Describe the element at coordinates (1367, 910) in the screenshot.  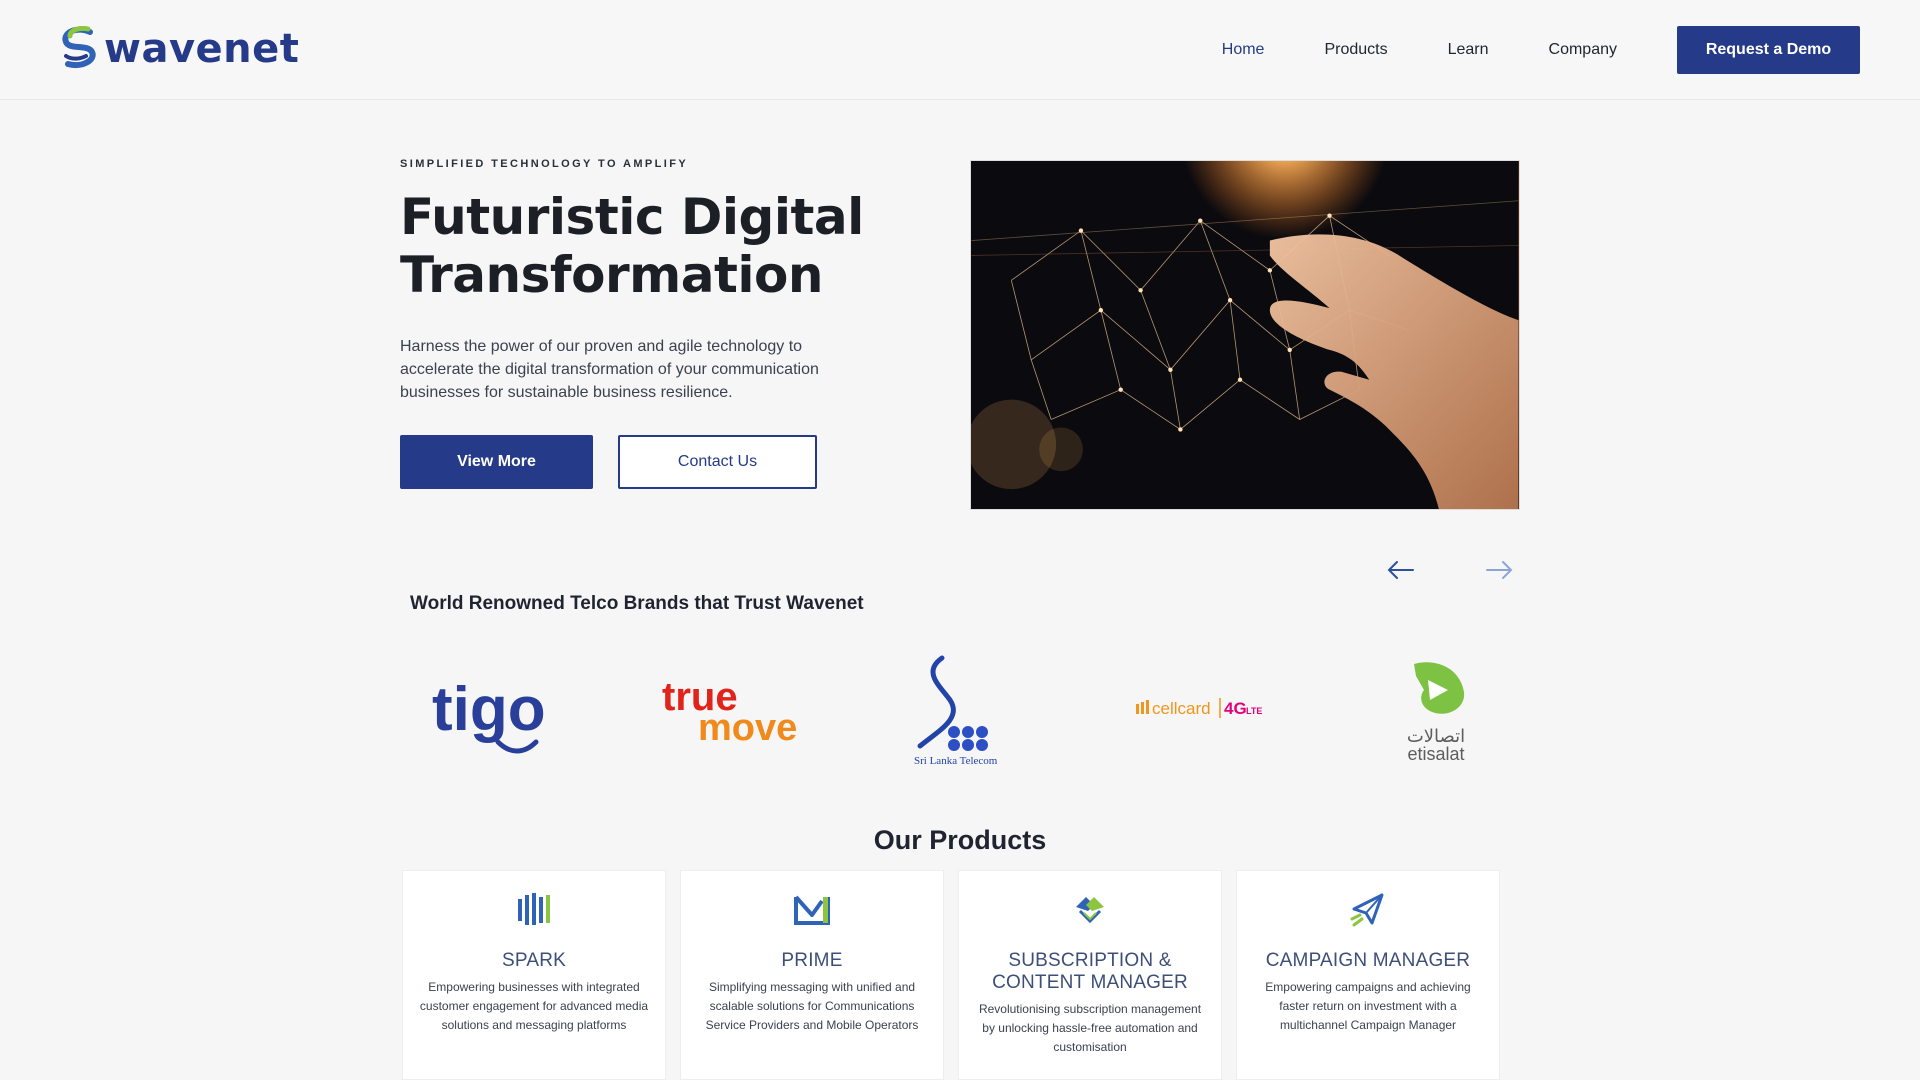
I see `paper-plane-icon` at that location.